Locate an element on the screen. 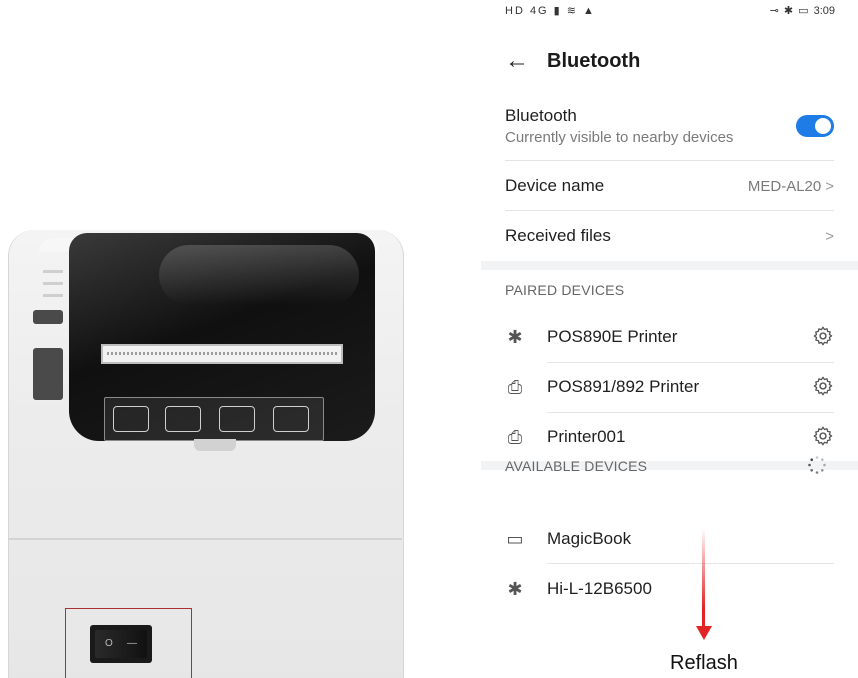  loading-spinner-icon is located at coordinates (817, 465).